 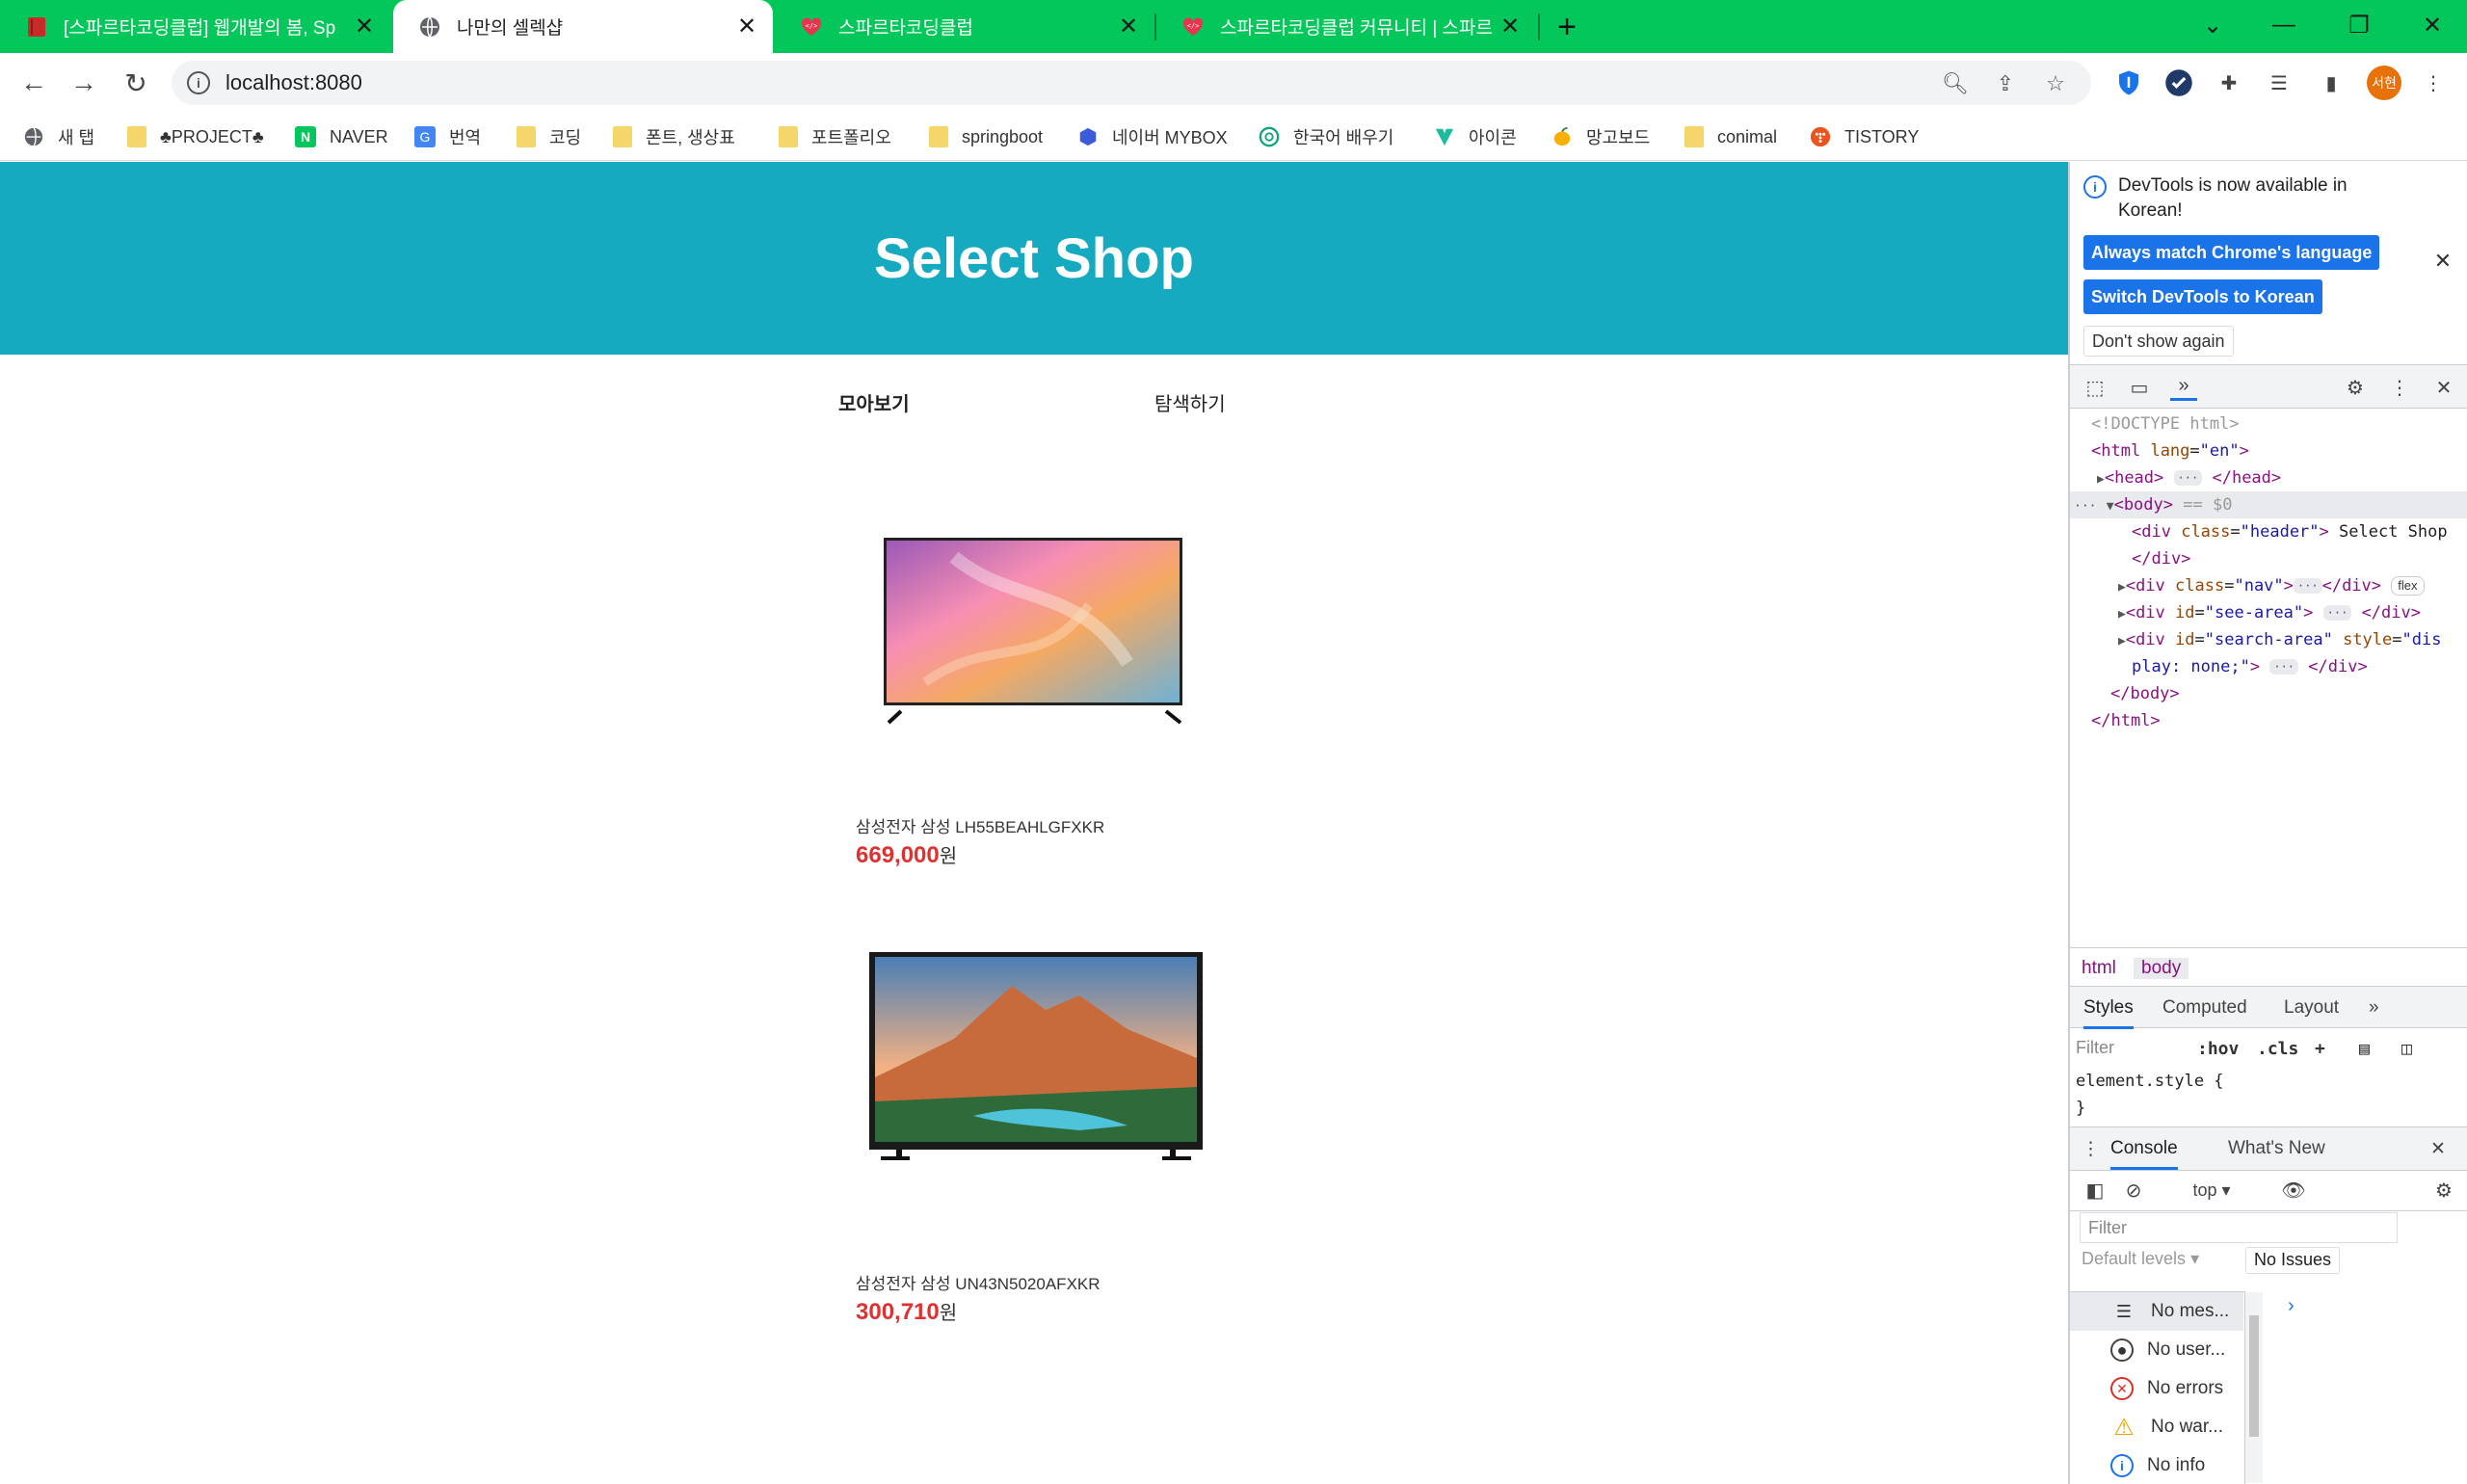 What do you see at coordinates (2284, 25) in the screenshot?
I see `minimize-button: —` at bounding box center [2284, 25].